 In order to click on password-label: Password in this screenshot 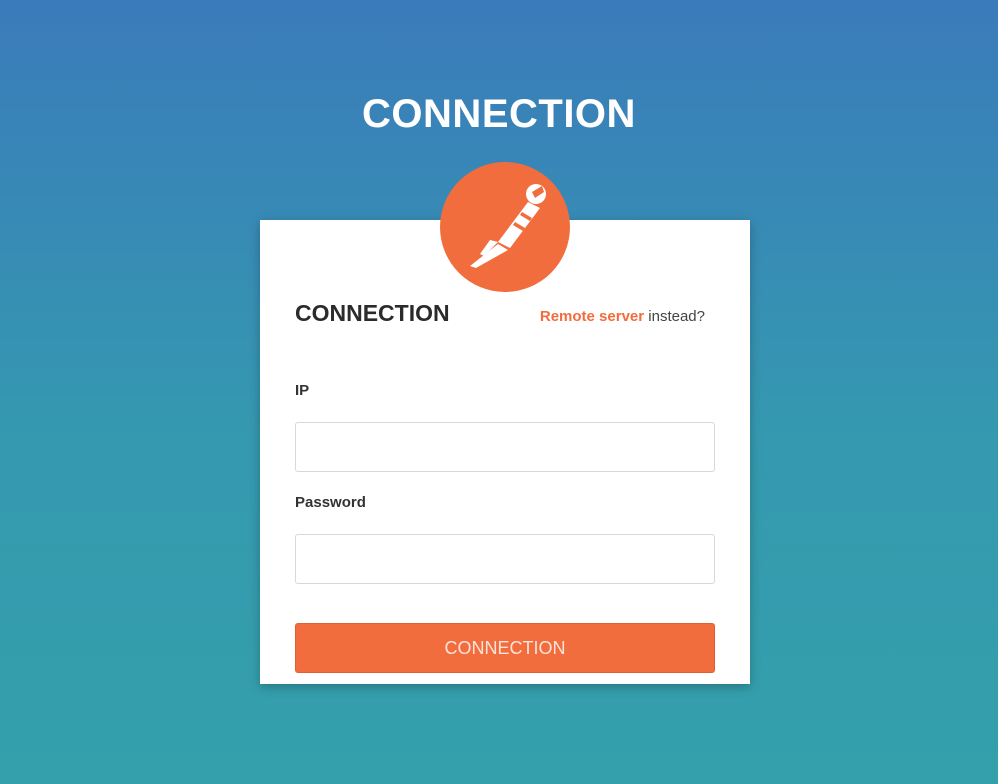, I will do `click(330, 502)`.